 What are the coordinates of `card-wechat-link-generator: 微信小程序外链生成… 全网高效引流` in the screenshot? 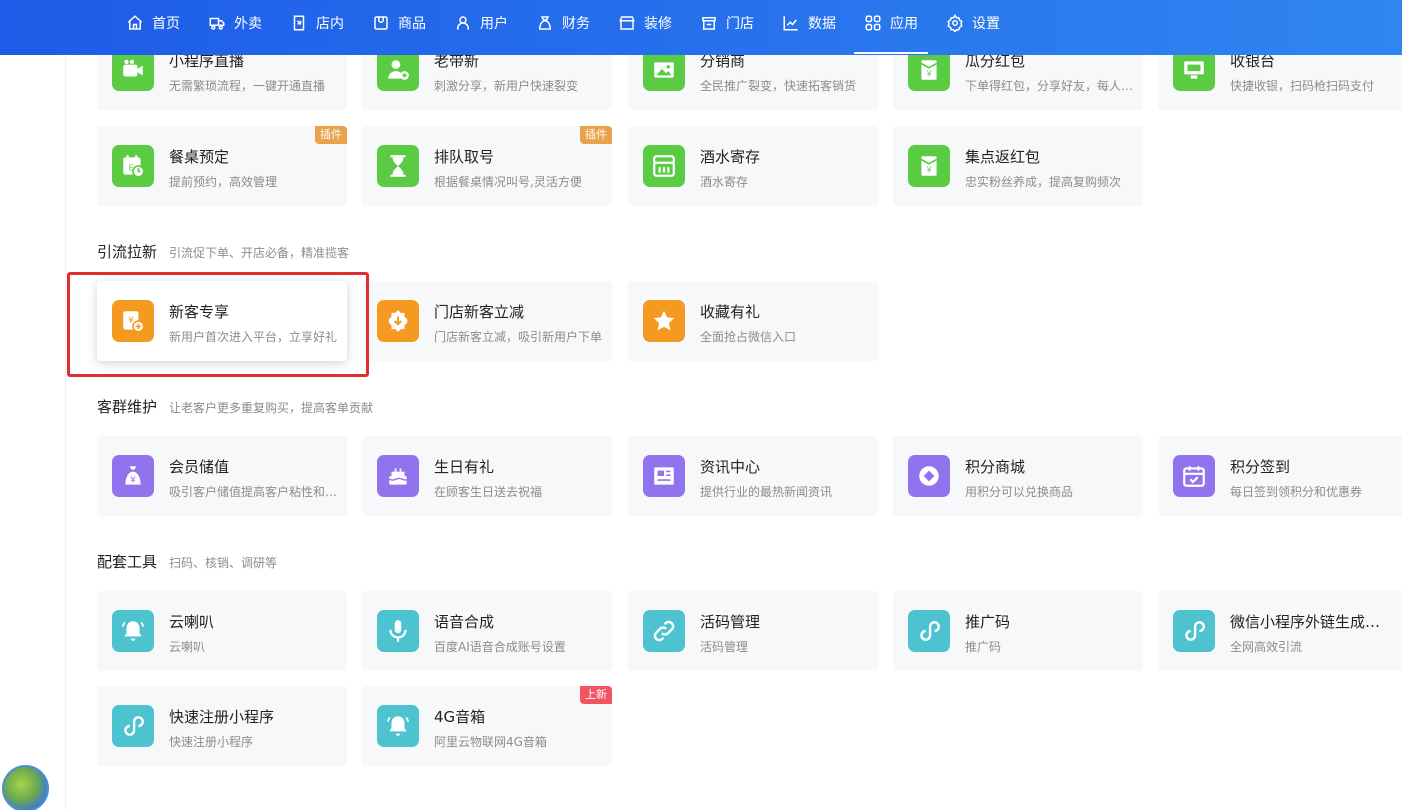 It's located at (1280, 631).